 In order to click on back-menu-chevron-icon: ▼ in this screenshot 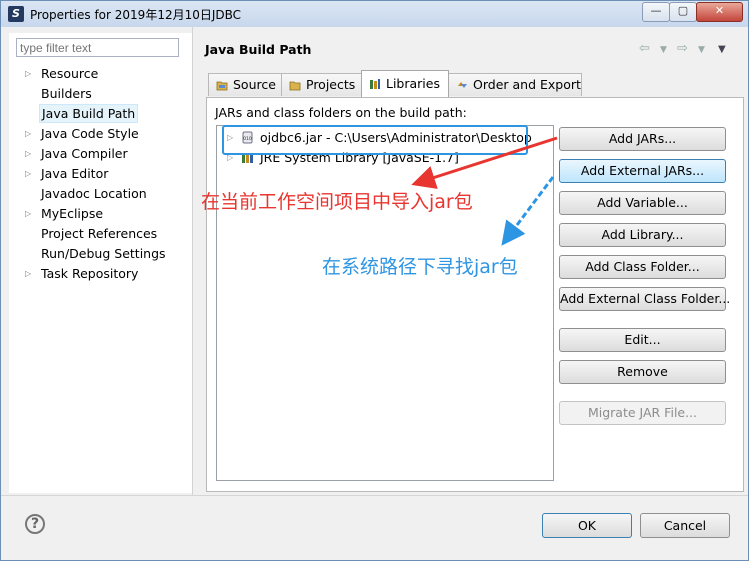, I will do `click(663, 50)`.